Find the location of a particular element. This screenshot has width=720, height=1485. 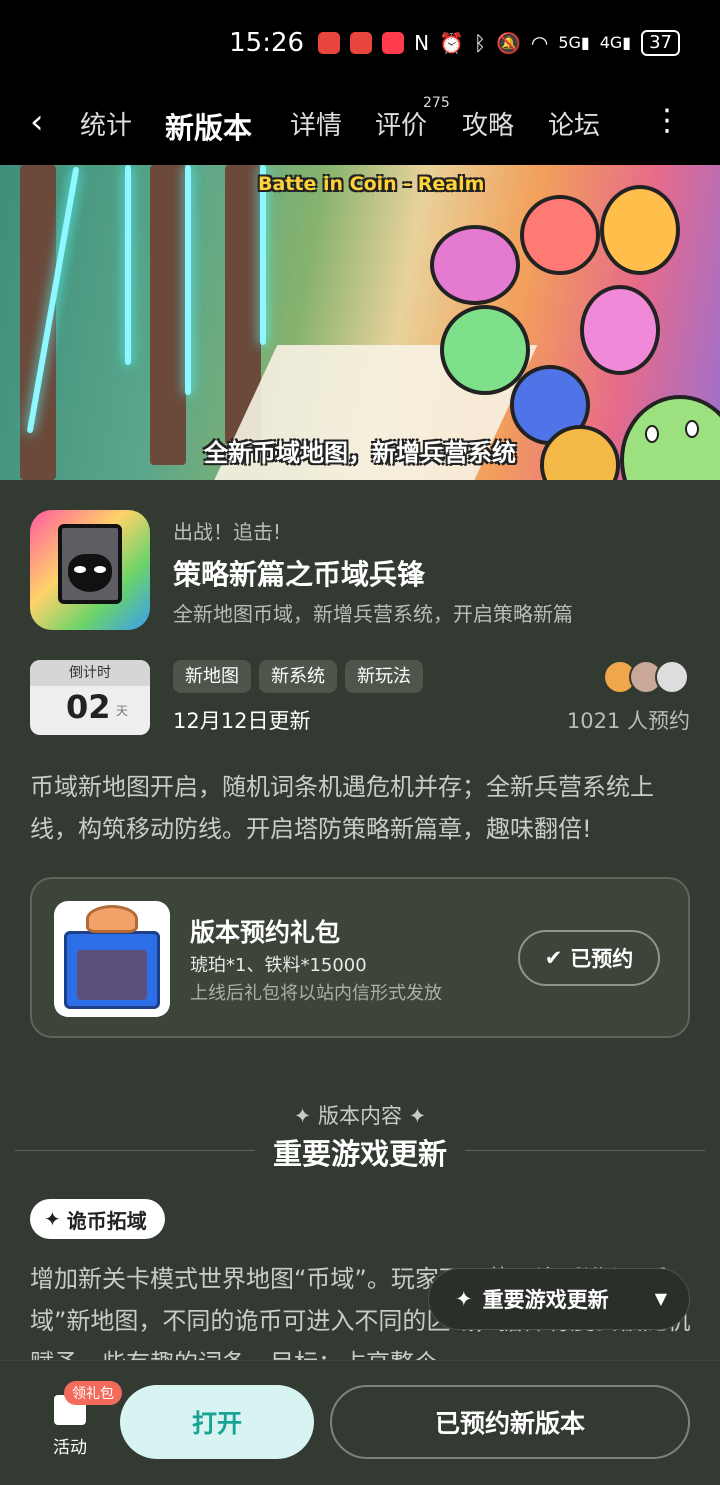

xiaohongshu-app-icon is located at coordinates (393, 42).